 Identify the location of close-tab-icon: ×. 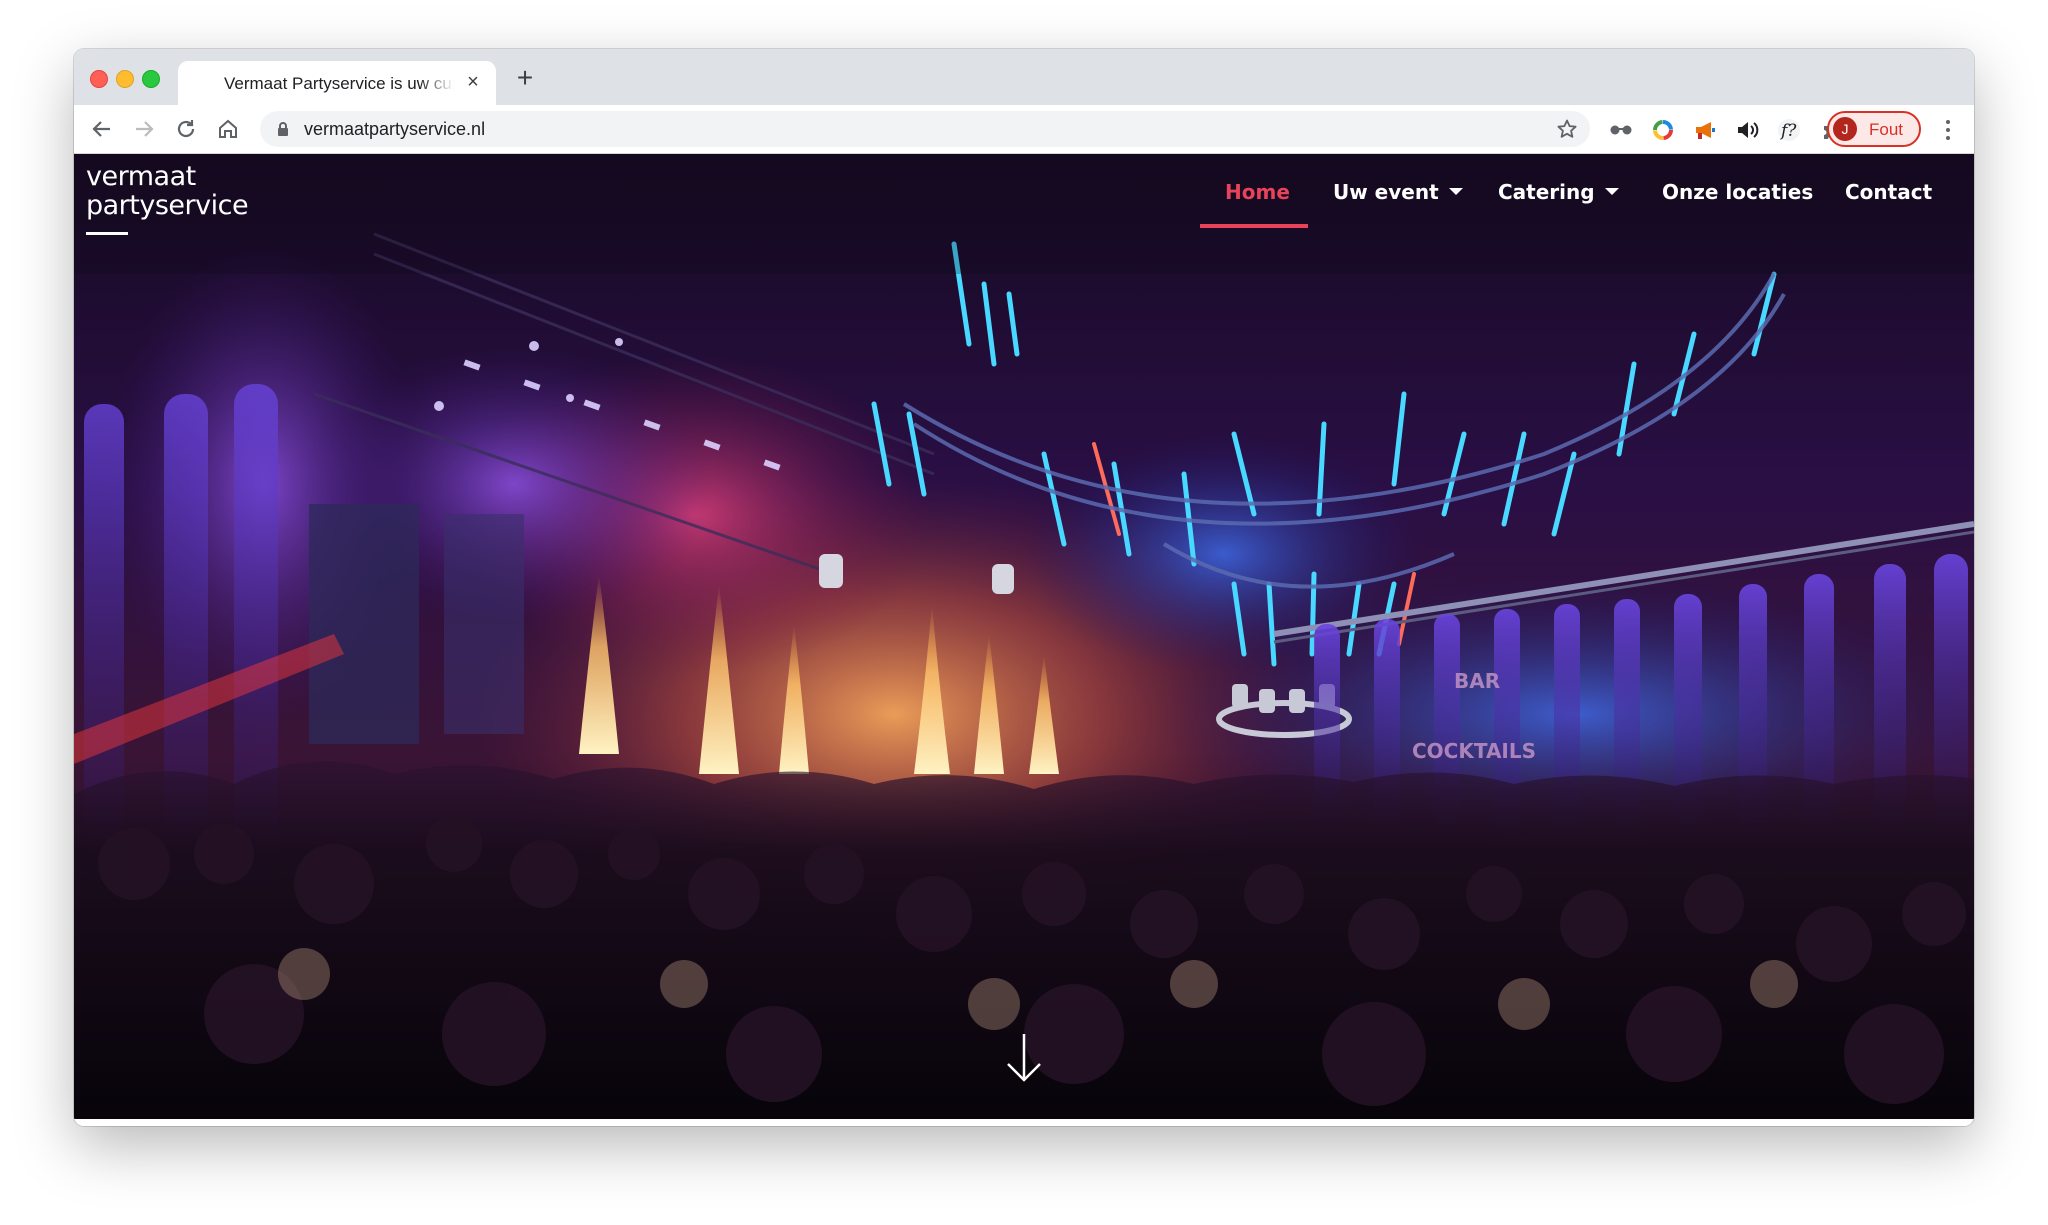
(473, 82).